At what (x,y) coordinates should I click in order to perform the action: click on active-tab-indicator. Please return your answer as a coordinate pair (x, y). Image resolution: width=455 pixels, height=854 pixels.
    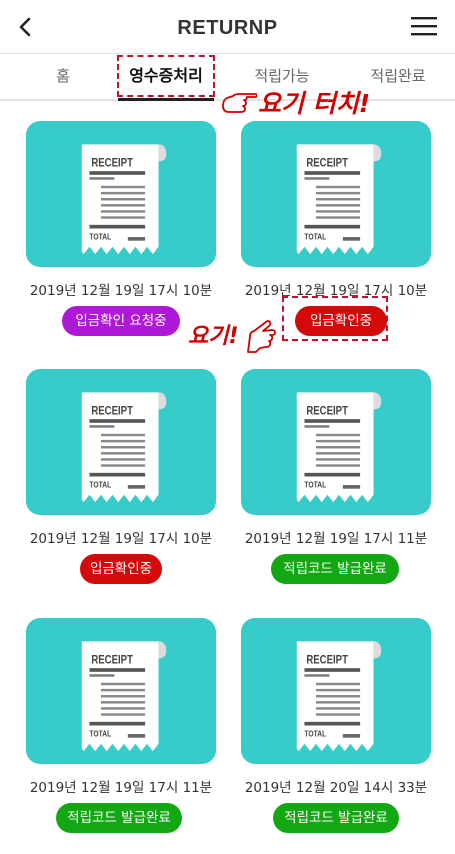
    Looking at the image, I should click on (166, 99).